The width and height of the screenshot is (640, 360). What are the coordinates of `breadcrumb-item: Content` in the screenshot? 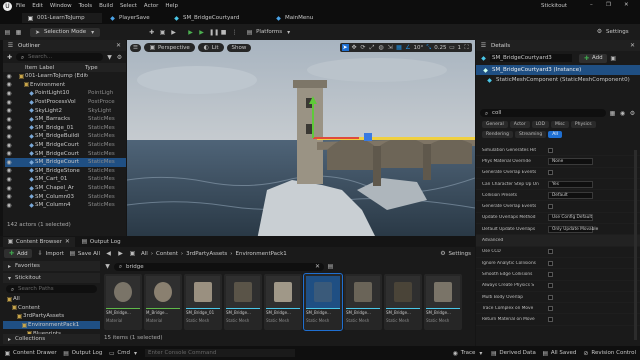 It's located at (167, 254).